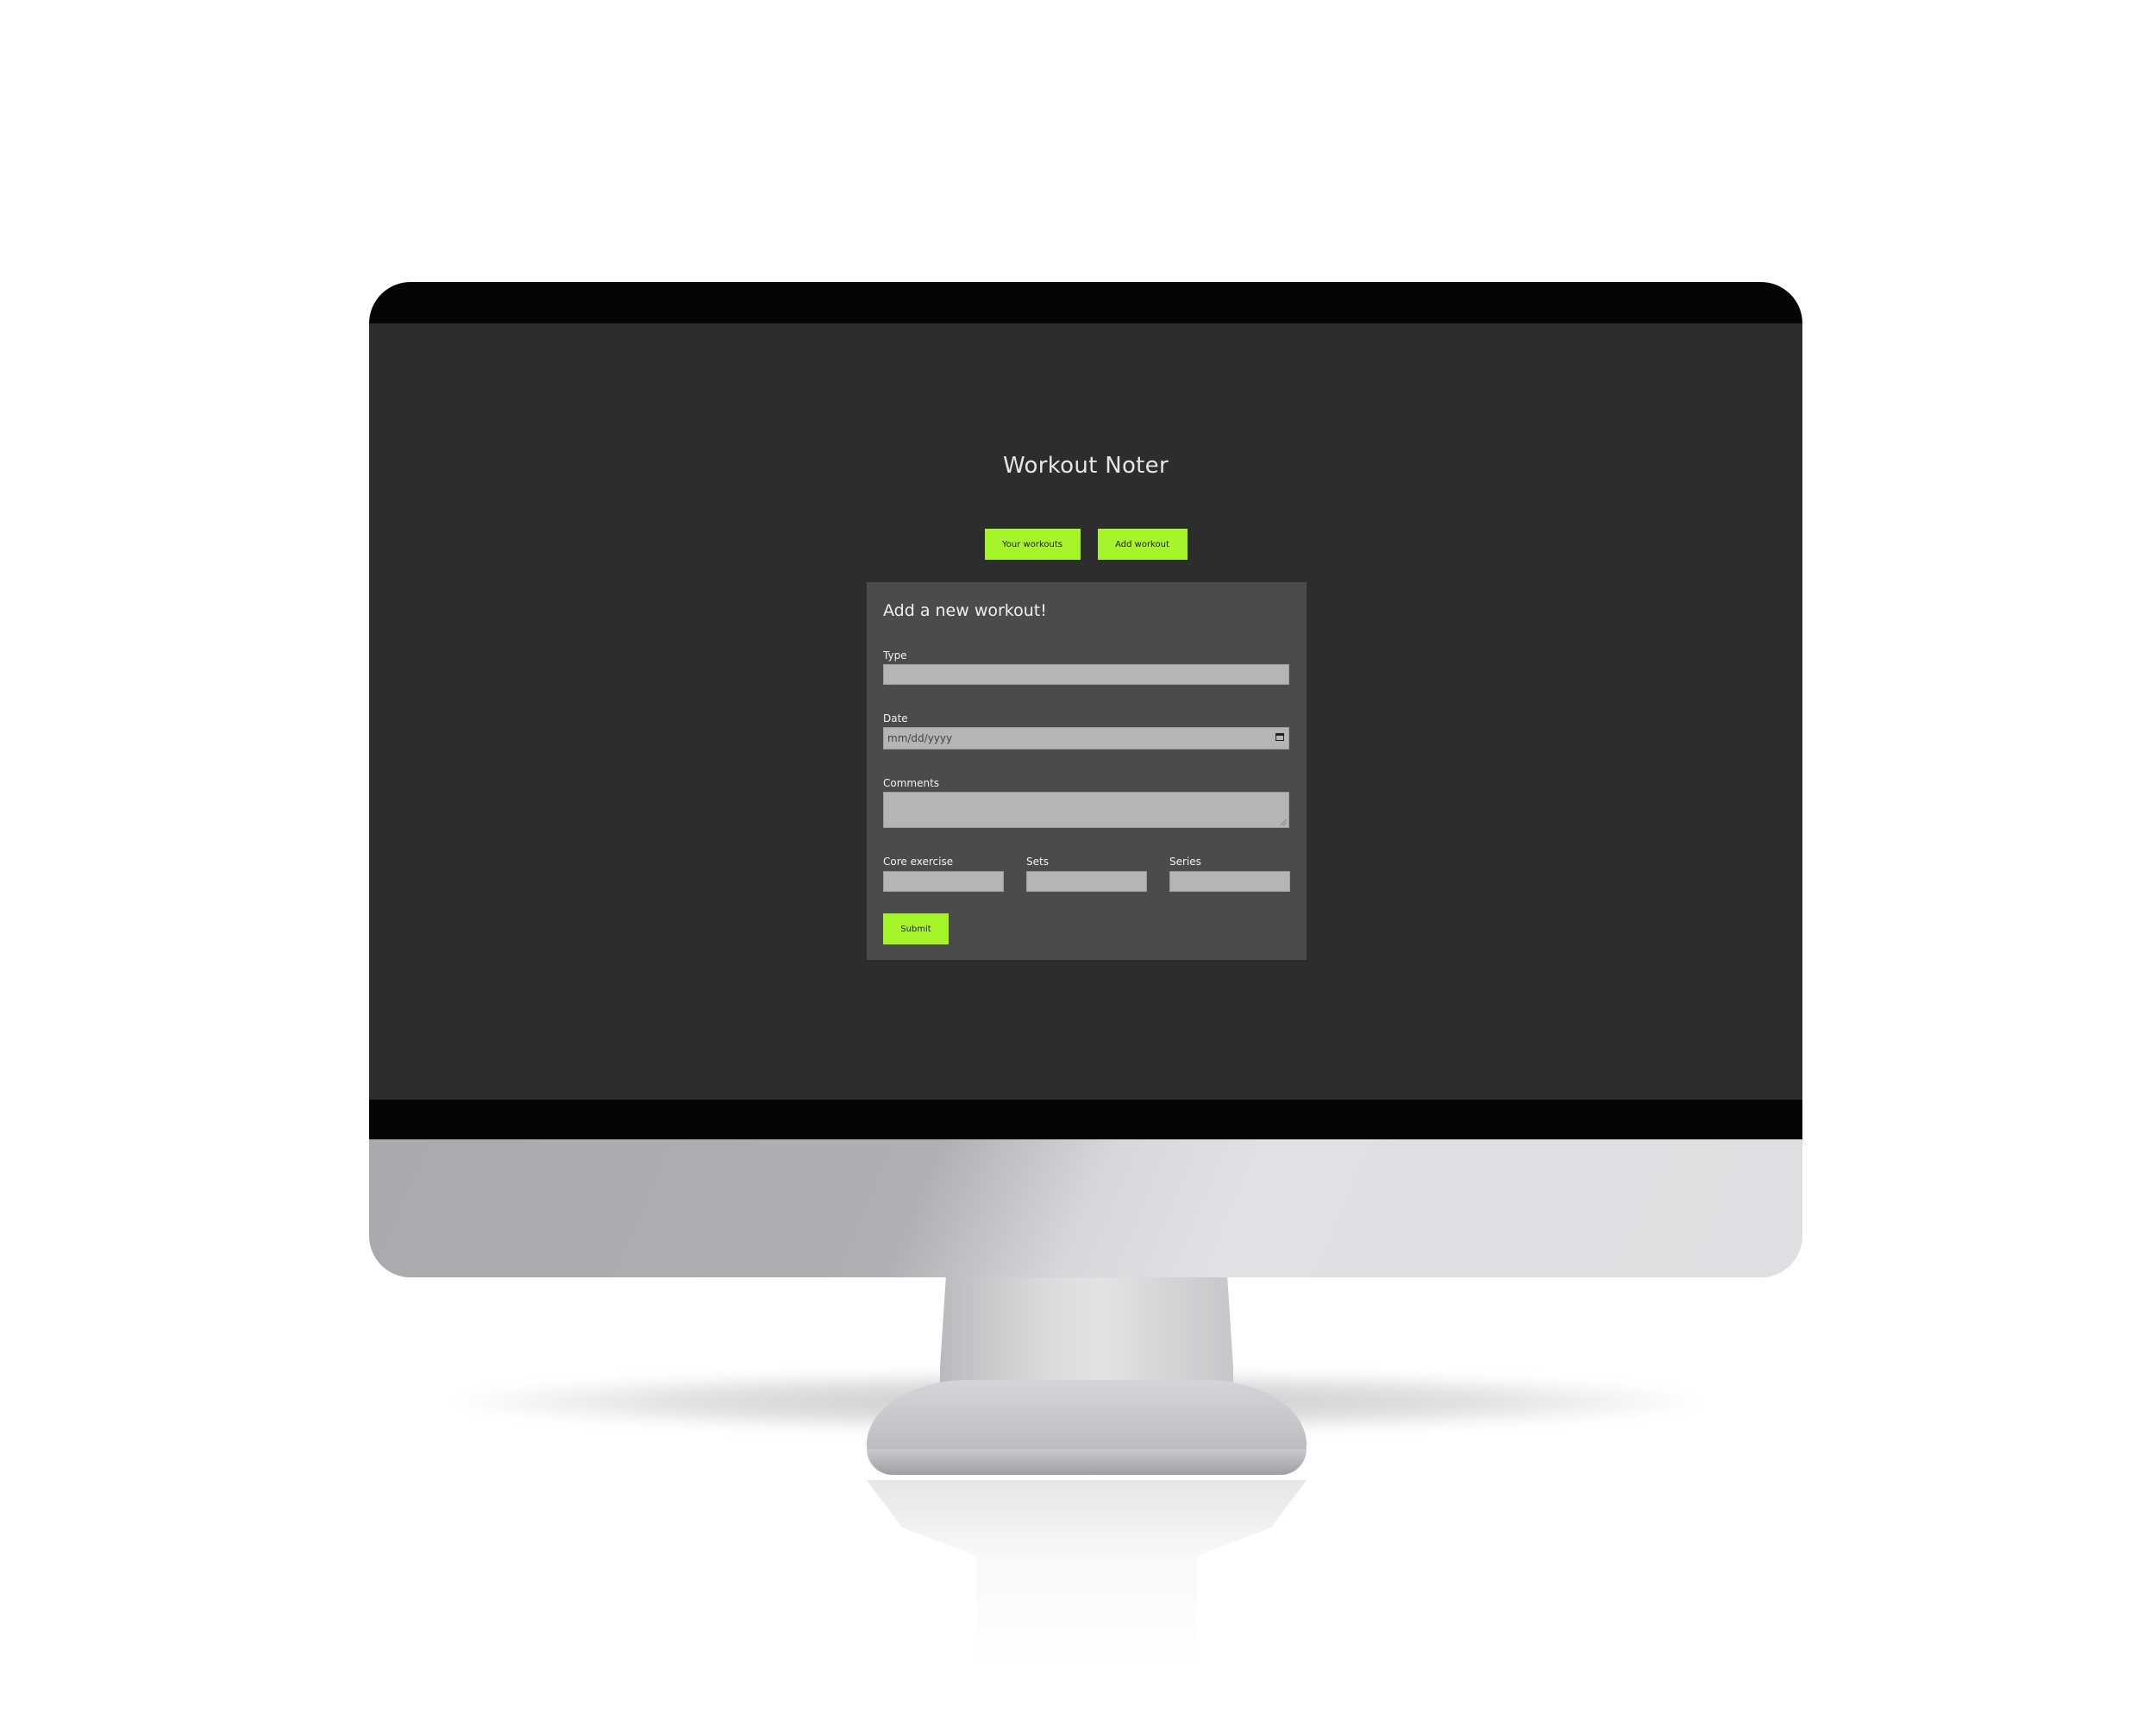 The width and height of the screenshot is (2156, 1725). I want to click on sets-input, so click(1086, 881).